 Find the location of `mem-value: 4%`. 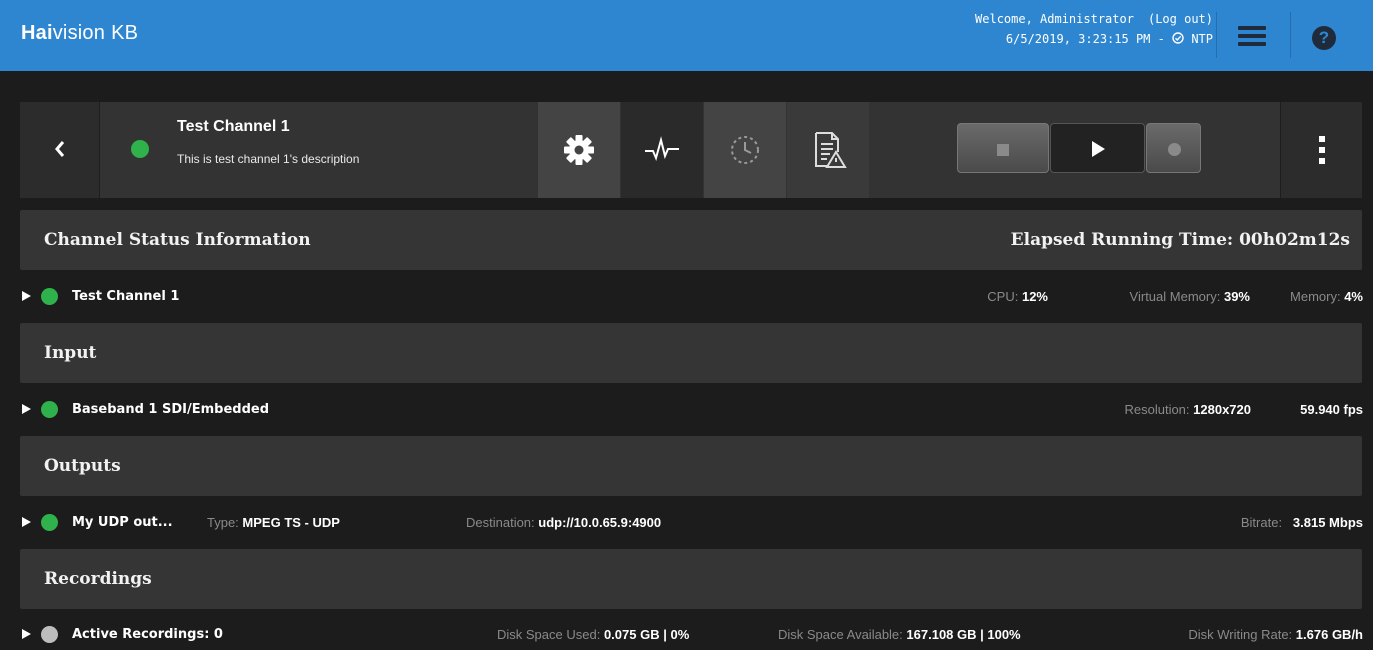

mem-value: 4% is located at coordinates (1353, 296).